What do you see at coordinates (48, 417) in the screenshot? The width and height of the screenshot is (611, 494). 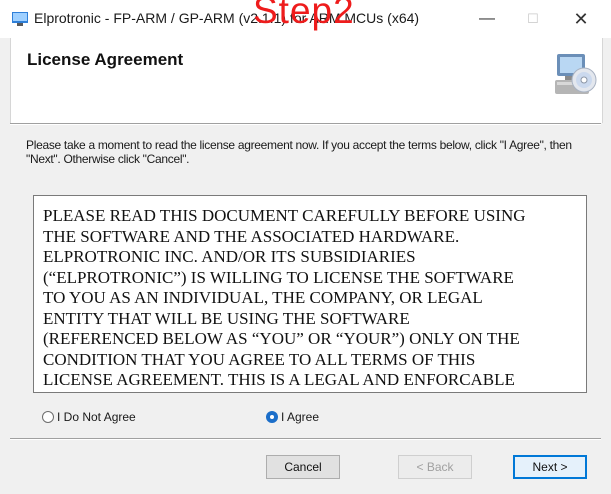 I see `radio-unchecked-icon` at bounding box center [48, 417].